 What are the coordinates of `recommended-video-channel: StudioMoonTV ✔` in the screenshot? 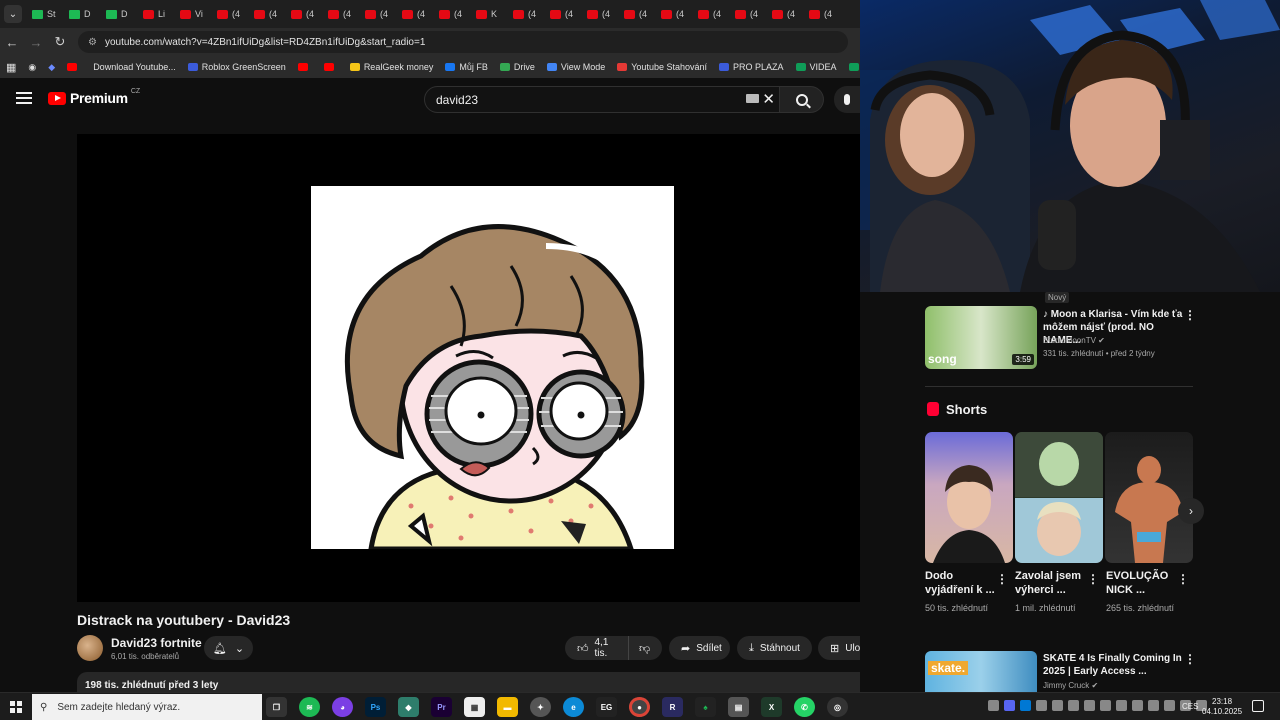 It's located at (1074, 340).